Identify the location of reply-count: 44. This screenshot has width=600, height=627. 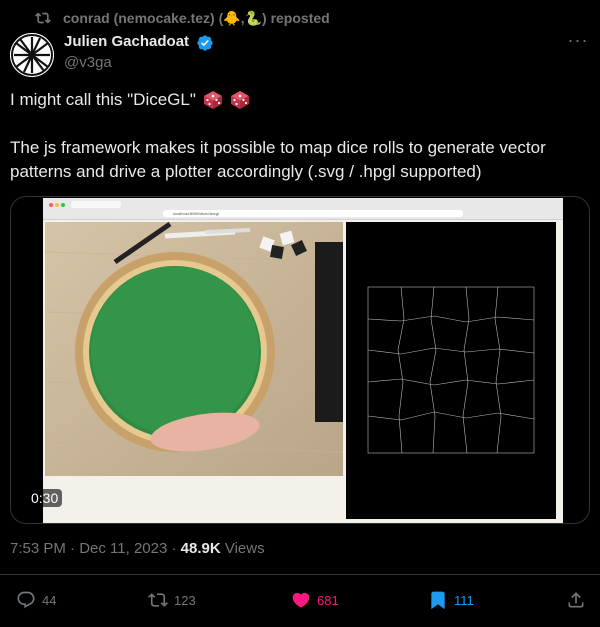
(49, 600).